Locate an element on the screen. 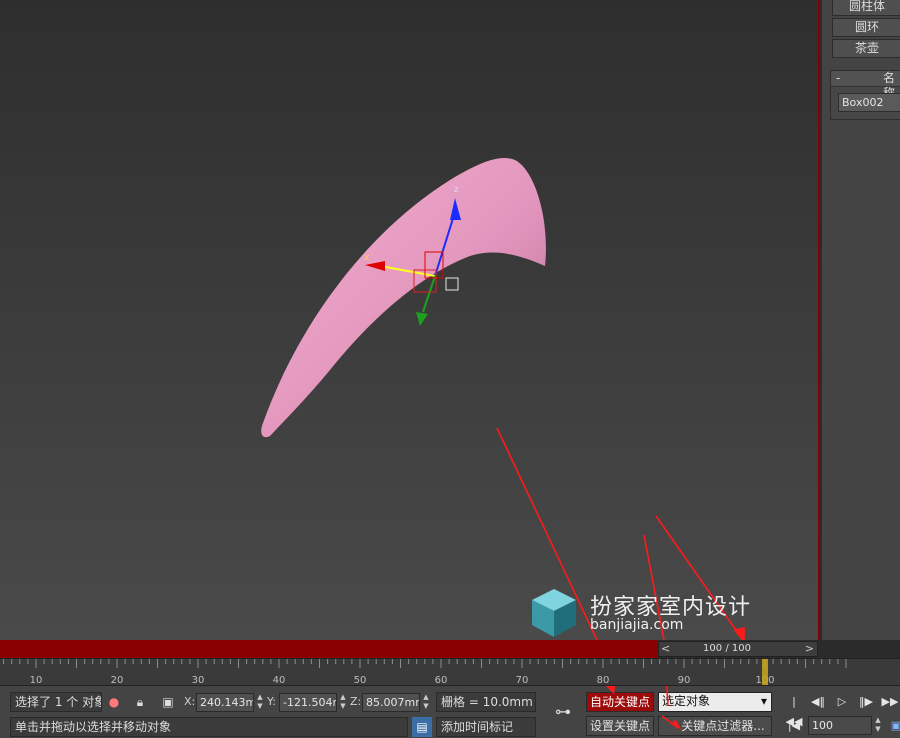 This screenshot has width=900, height=738. time-tag-icon: ▤ is located at coordinates (422, 727).